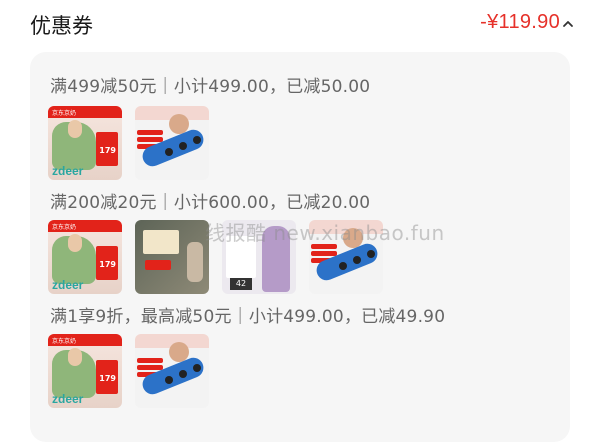  I want to click on coupon-header: 优惠券 -¥119.90, so click(300, 26).